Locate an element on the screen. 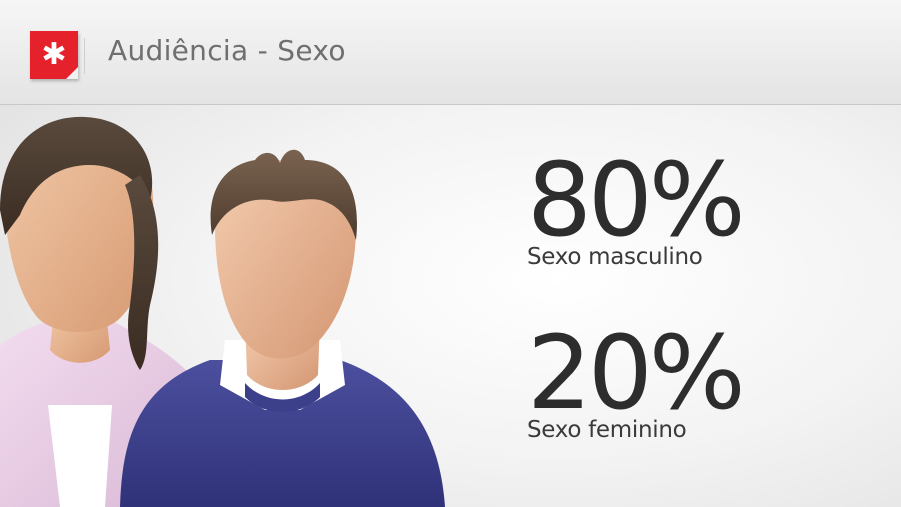 The width and height of the screenshot is (901, 507). male-stat: 80% Sexo masculino is located at coordinates (636, 206).